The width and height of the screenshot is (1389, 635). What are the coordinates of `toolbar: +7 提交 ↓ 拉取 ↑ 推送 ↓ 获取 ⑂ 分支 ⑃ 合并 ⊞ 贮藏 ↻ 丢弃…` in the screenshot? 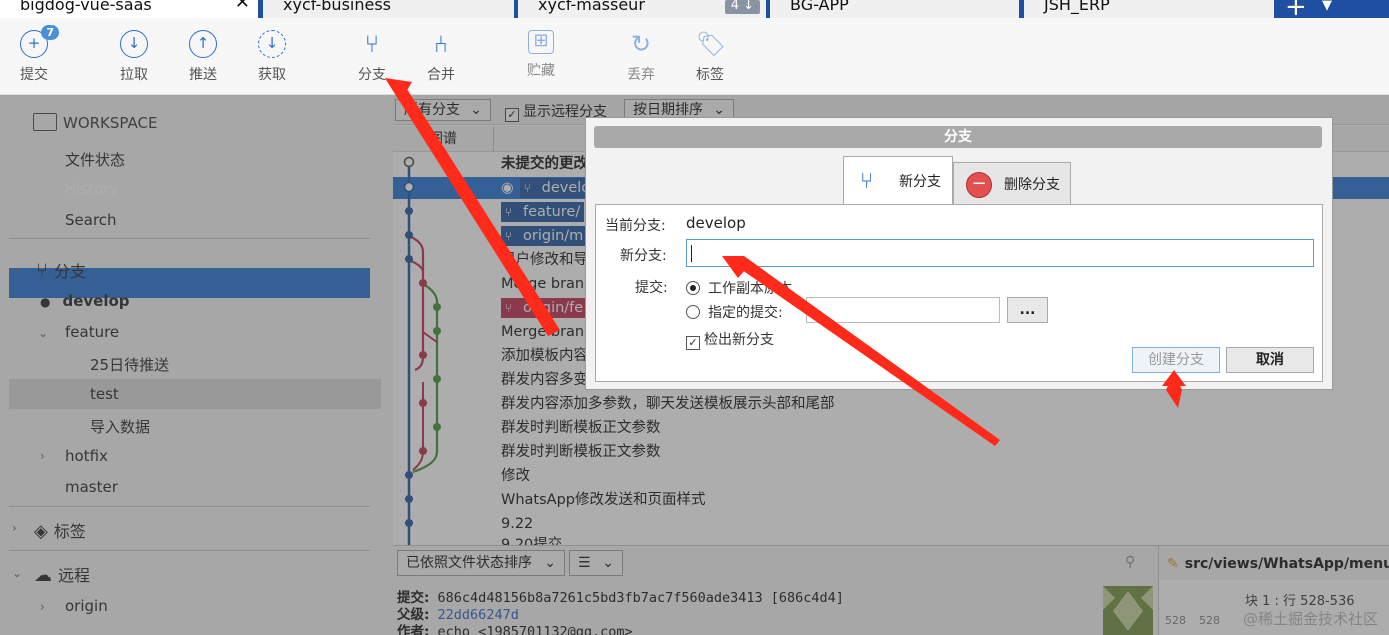 It's located at (694, 56).